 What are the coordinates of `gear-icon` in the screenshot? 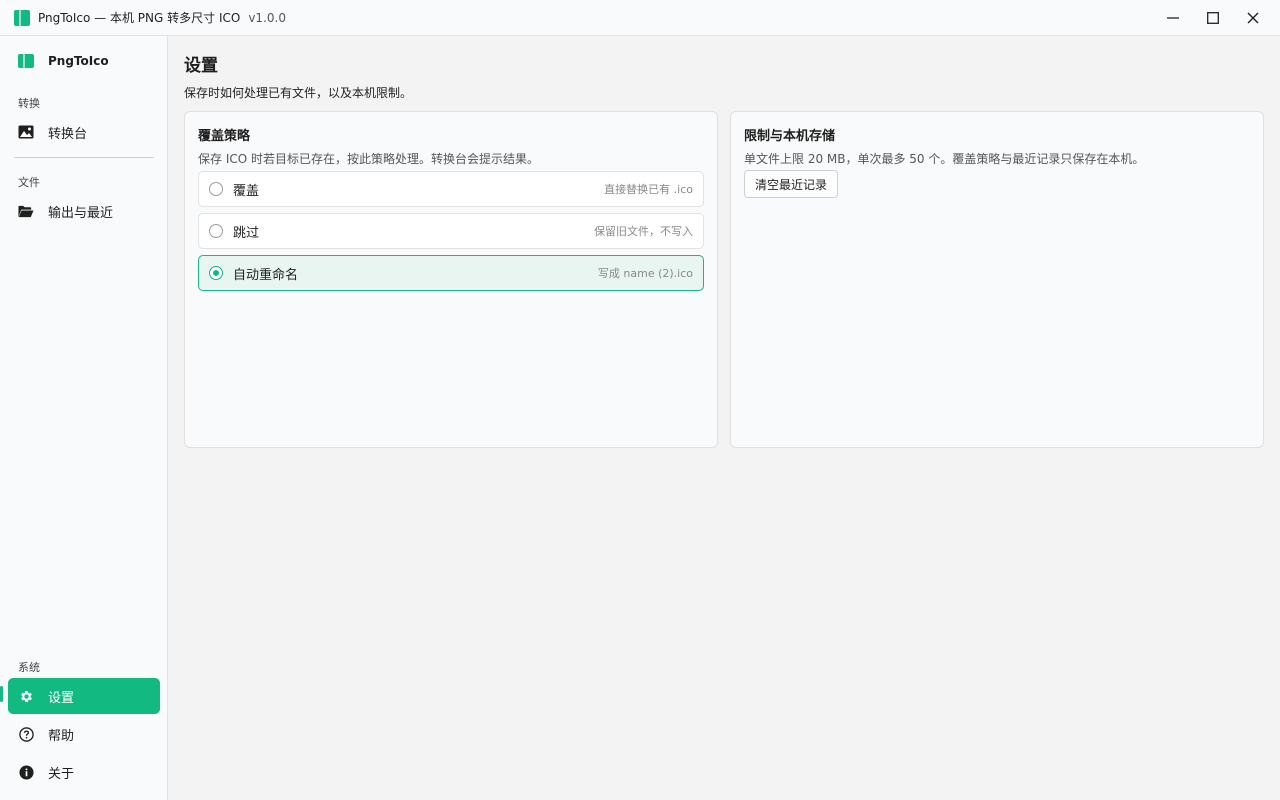 It's located at (26, 696).